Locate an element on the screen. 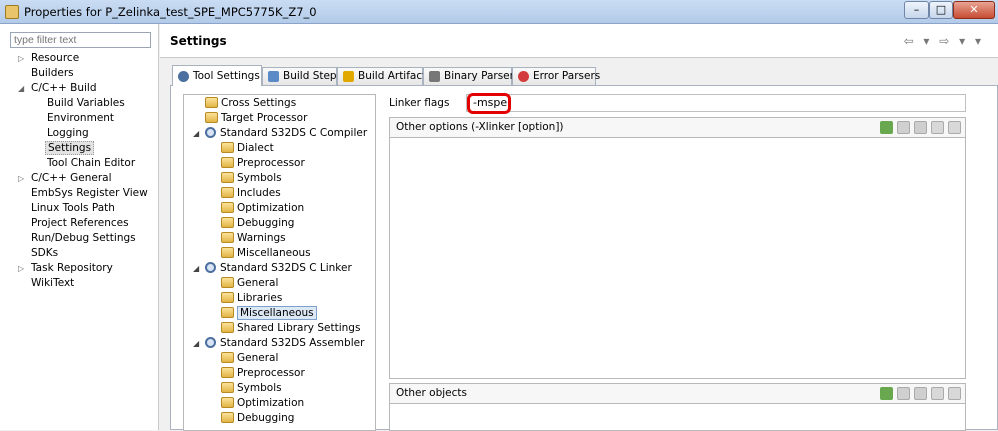 The height and width of the screenshot is (431, 998). tree-item: ◢ Standard S32DS Assembler is located at coordinates (279, 343).